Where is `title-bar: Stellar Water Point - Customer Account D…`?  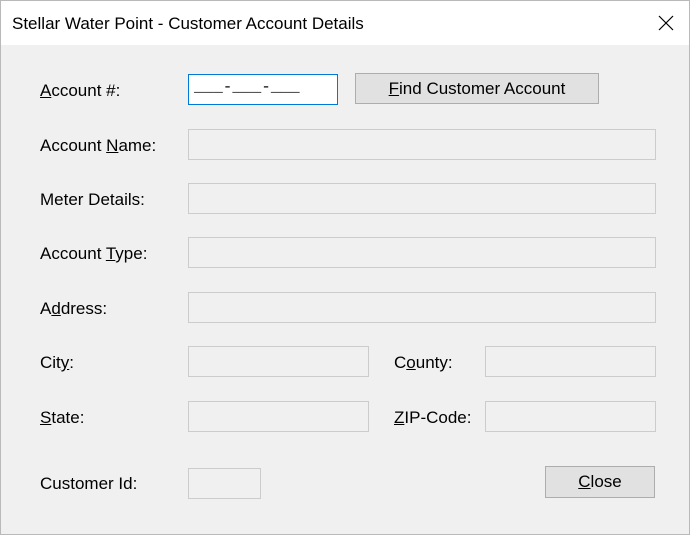 title-bar: Stellar Water Point - Customer Account D… is located at coordinates (345, 23).